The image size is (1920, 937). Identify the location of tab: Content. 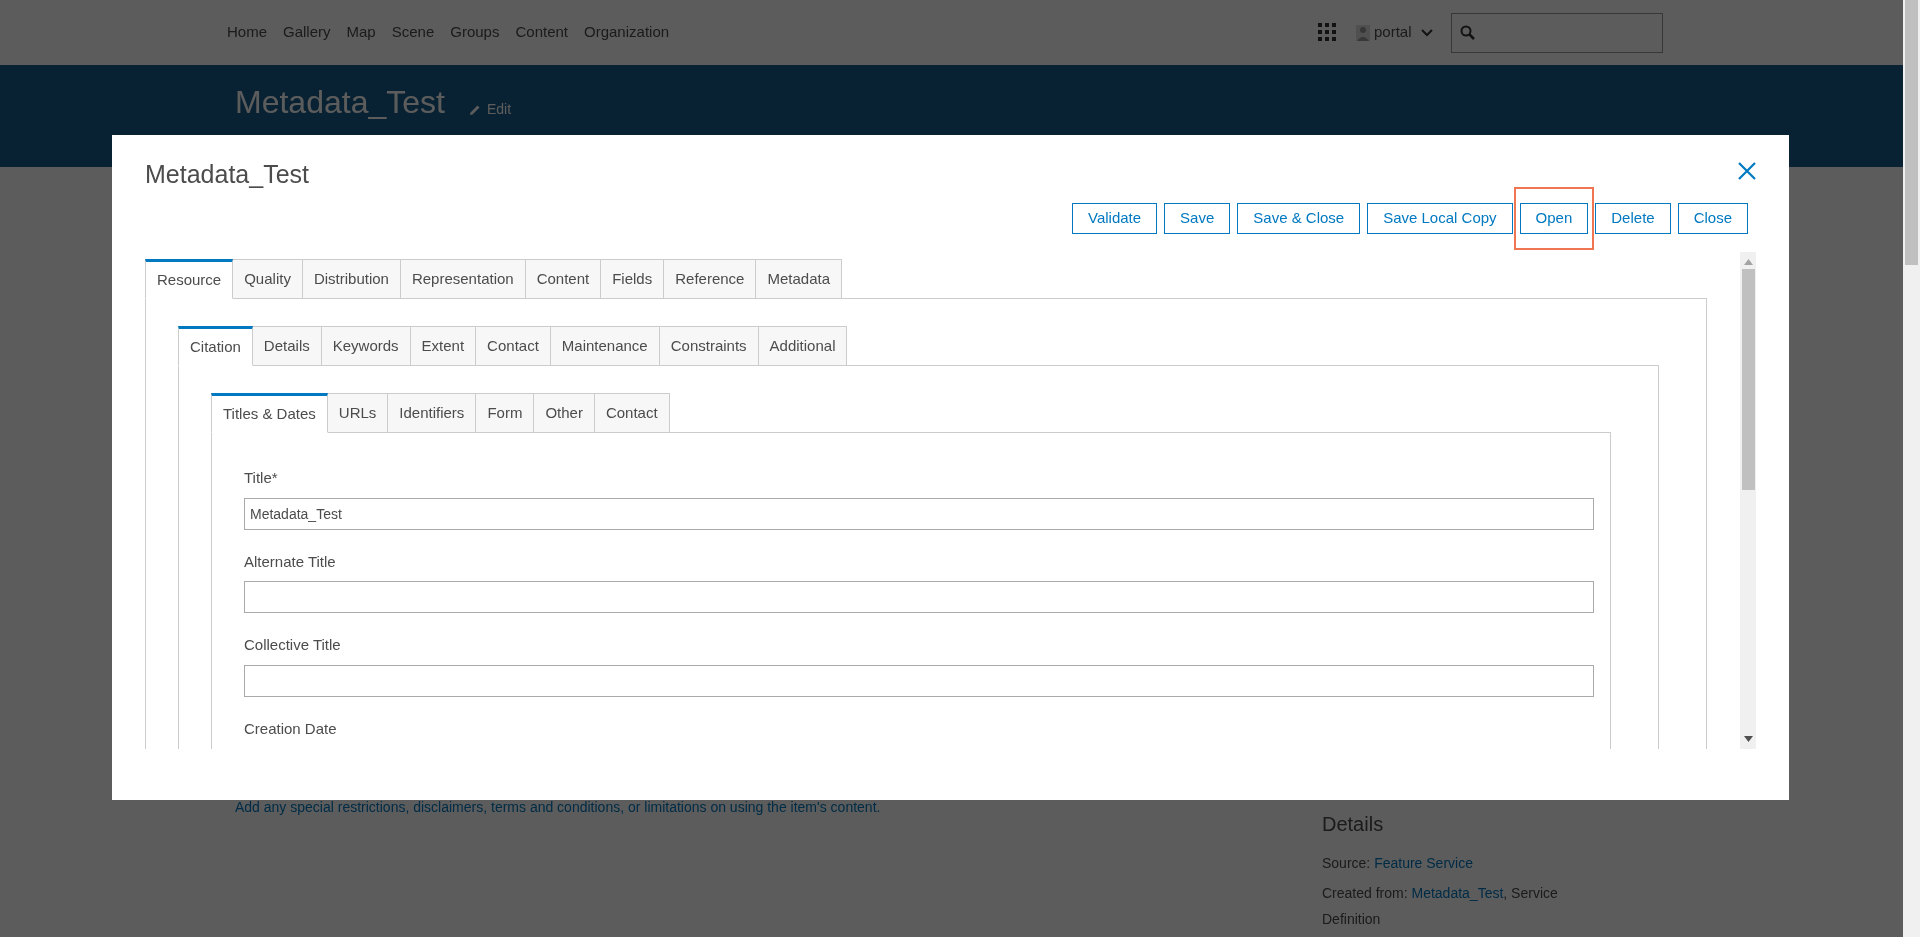
(563, 279).